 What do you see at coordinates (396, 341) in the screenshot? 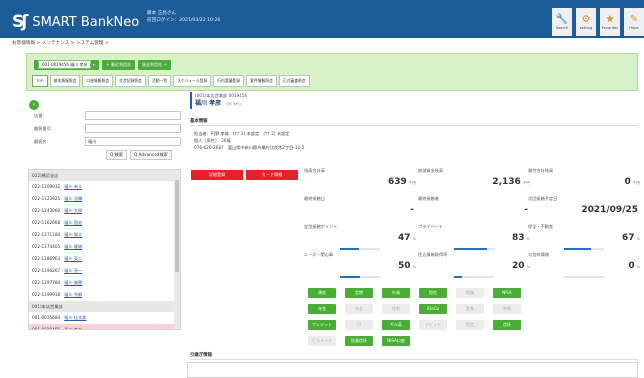
I see `product-button: NISA口座` at bounding box center [396, 341].